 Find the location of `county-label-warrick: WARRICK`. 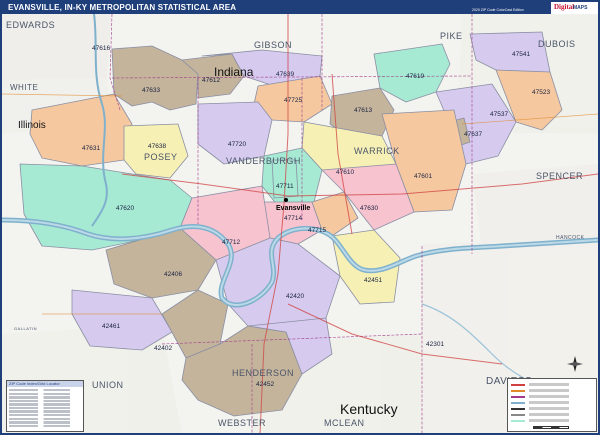

county-label-warrick: WARRICK is located at coordinates (377, 151).